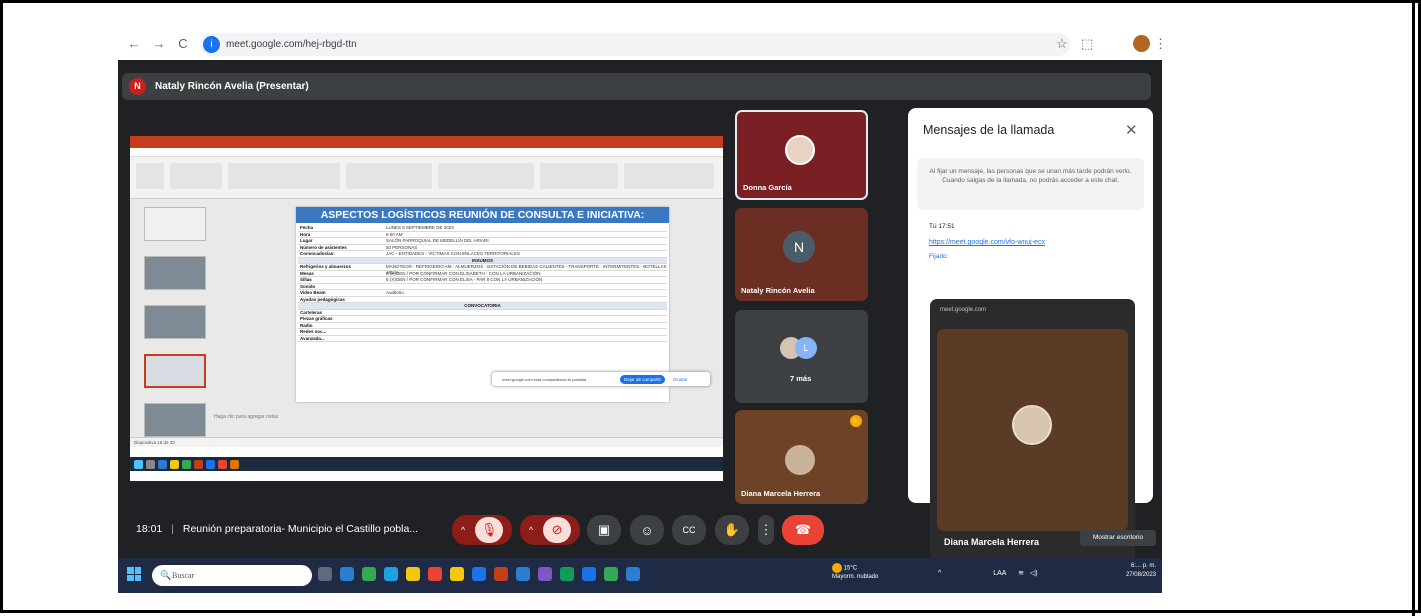 The height and width of the screenshot is (616, 1421). What do you see at coordinates (426, 442) in the screenshot?
I see `powerpoint-statusbar: Diapositiva 18 de 33` at bounding box center [426, 442].